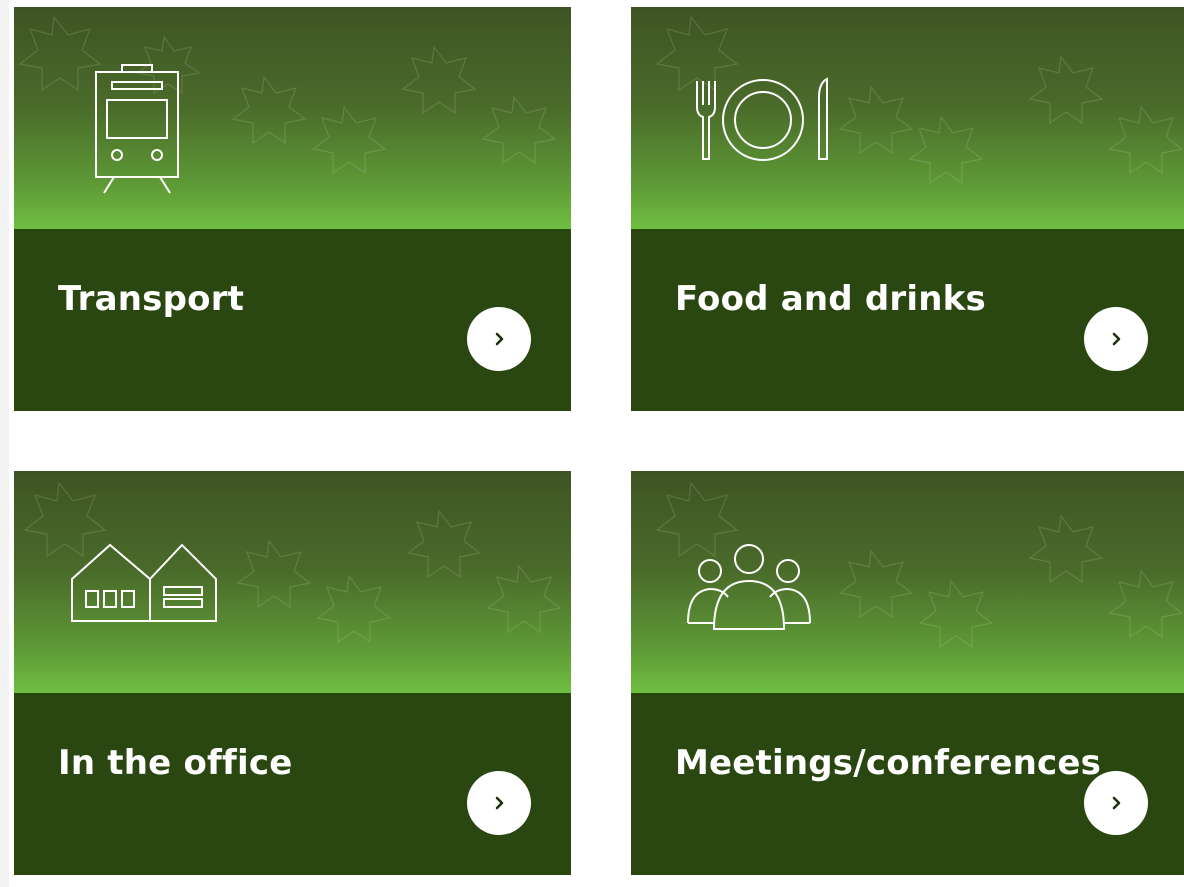  I want to click on people-group-icon, so click(749, 587).